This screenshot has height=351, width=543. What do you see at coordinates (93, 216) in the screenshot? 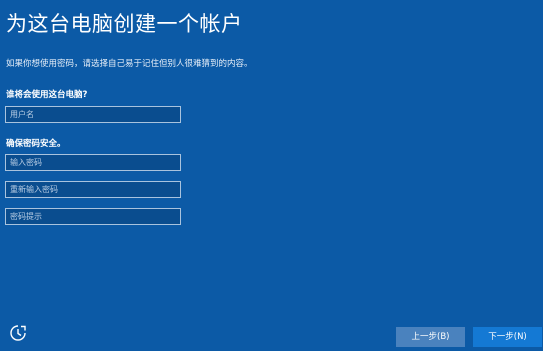
I see `password-hint-input` at bounding box center [93, 216].